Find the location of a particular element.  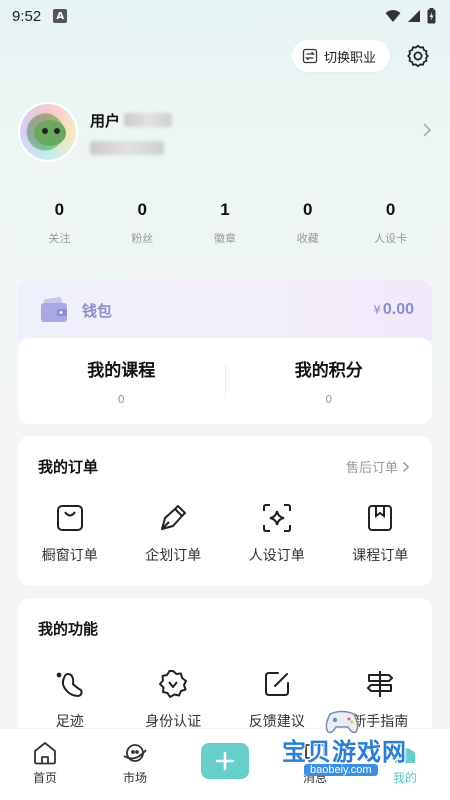

signal-icon is located at coordinates (414, 16).